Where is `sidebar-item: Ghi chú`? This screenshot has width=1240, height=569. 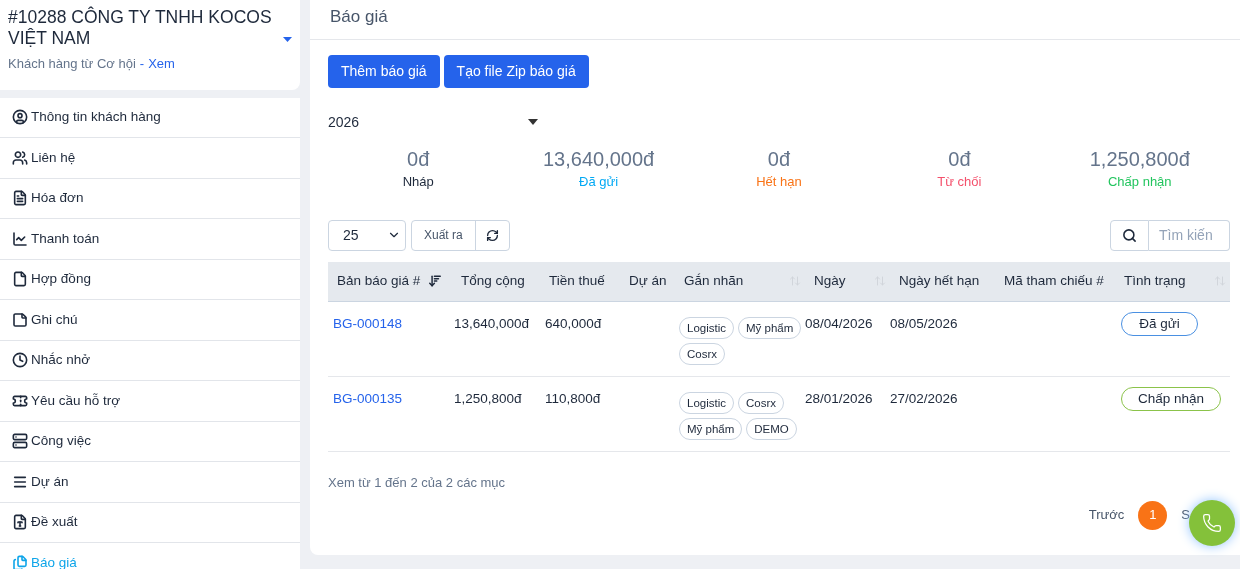 sidebar-item: Ghi chú is located at coordinates (150, 320).